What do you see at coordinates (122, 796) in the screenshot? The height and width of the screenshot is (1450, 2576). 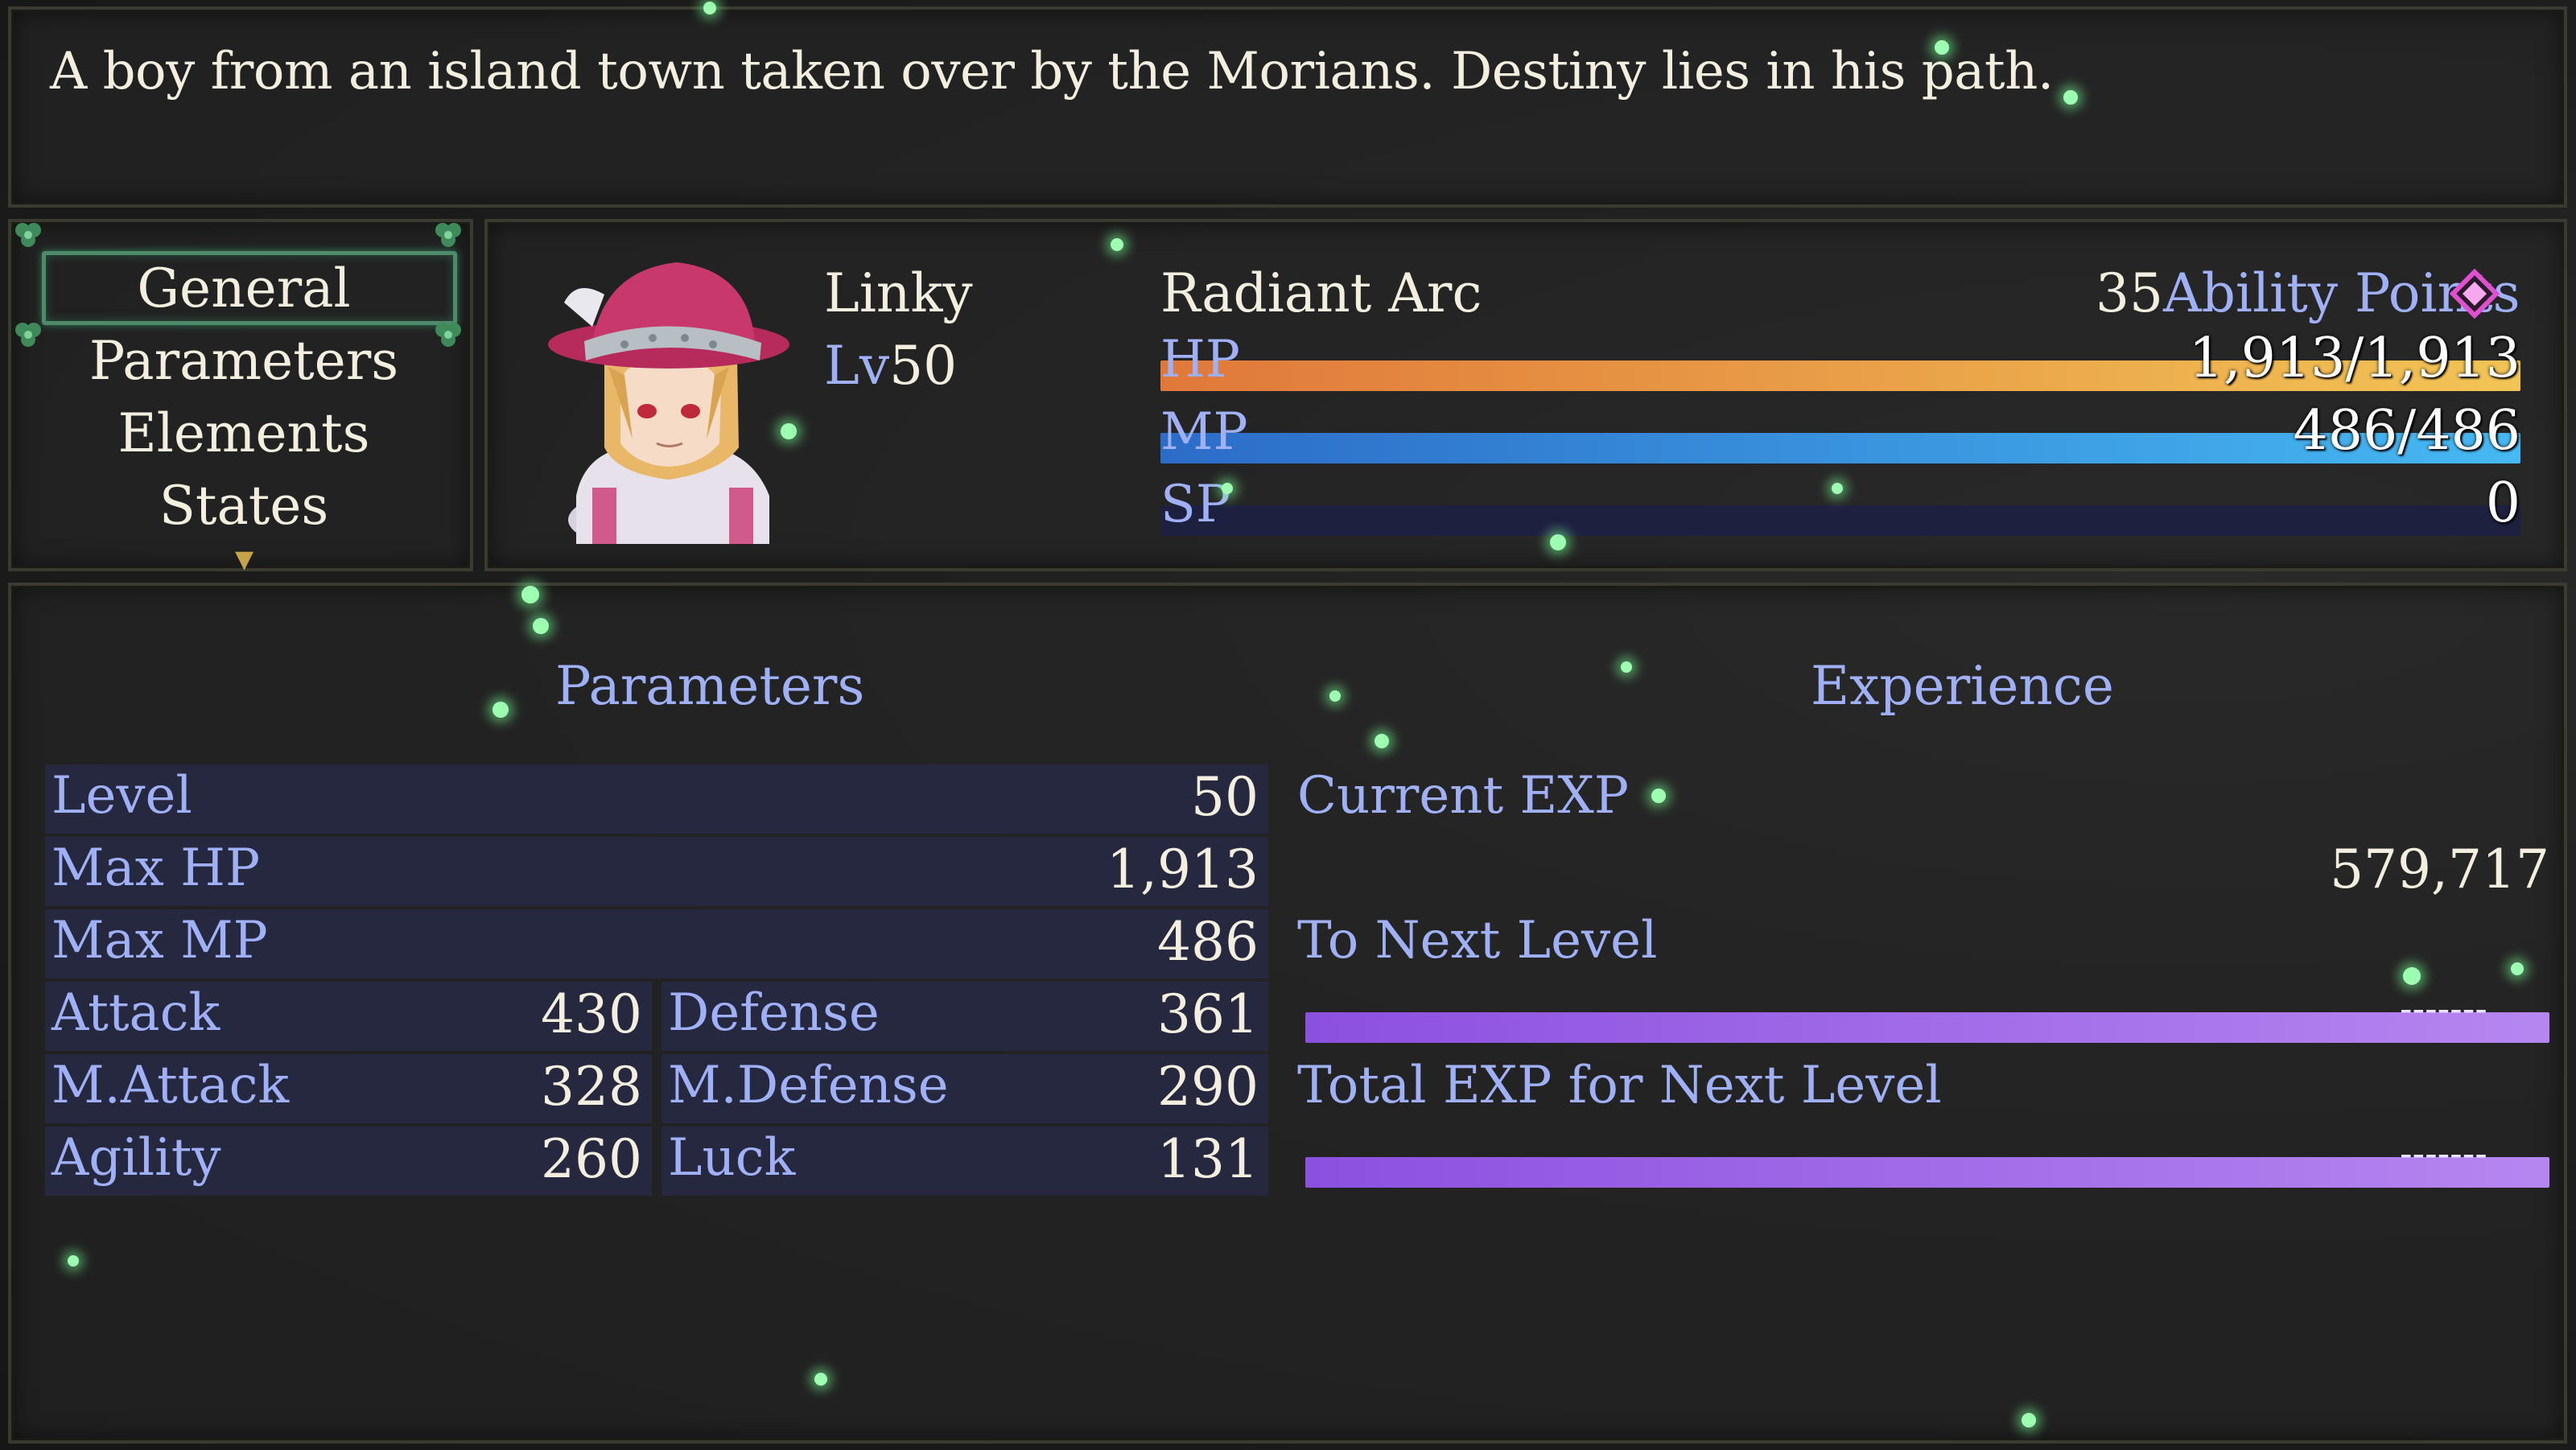 I see `param-label-level: Level` at bounding box center [122, 796].